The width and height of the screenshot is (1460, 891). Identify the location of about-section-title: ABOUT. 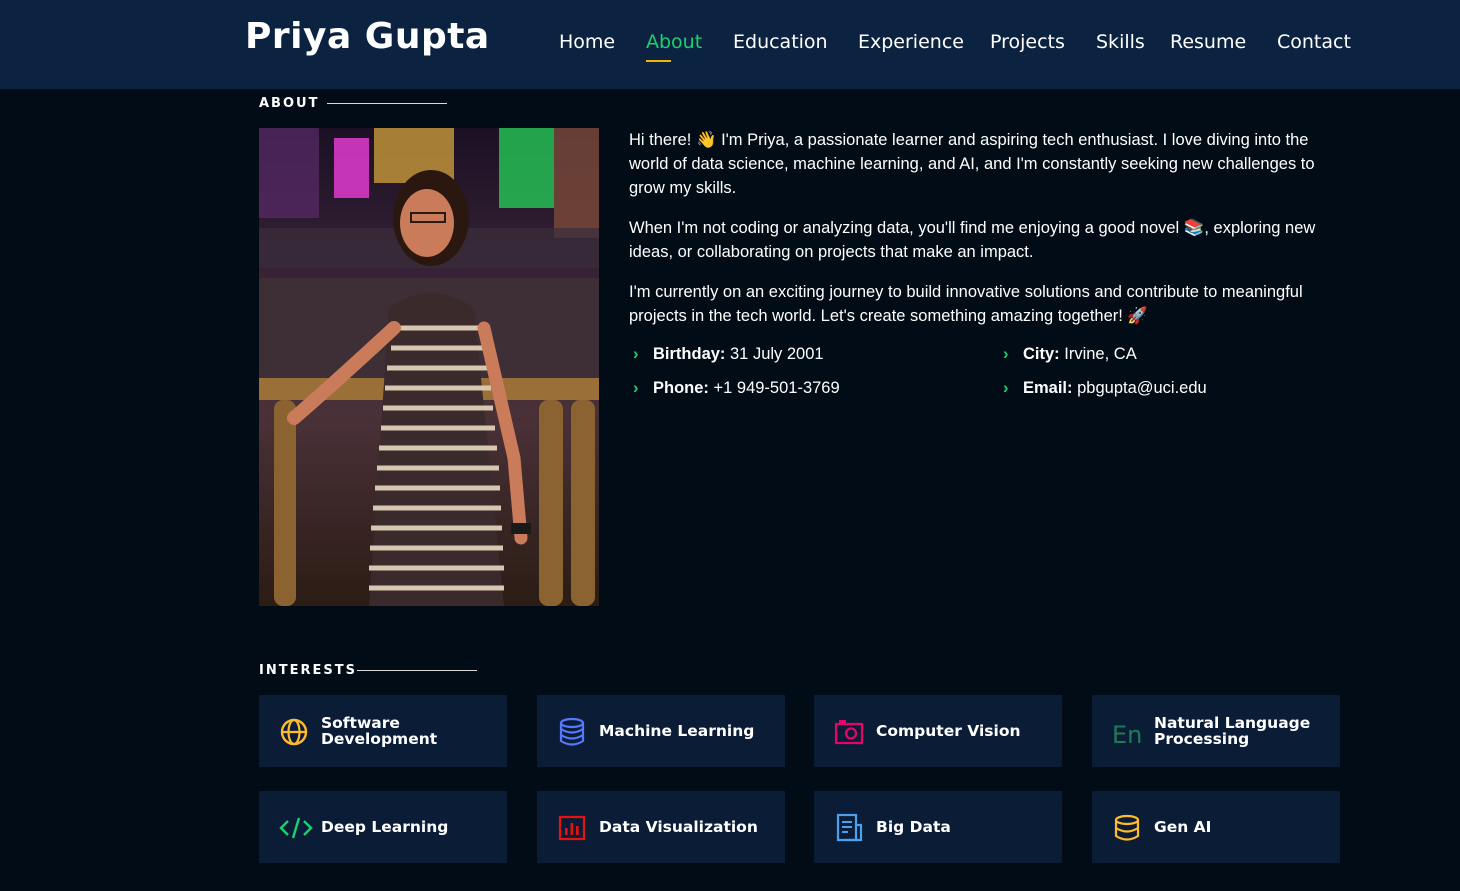
(289, 103).